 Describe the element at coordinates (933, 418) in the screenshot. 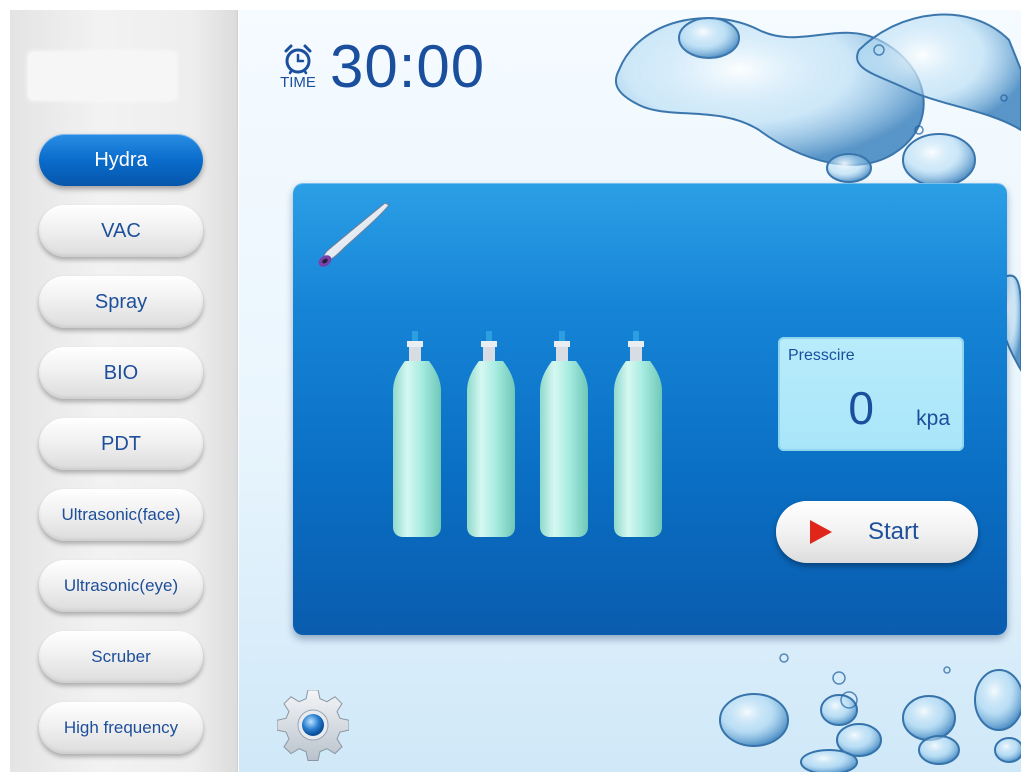

I see `pressure-unit: kpa` at that location.